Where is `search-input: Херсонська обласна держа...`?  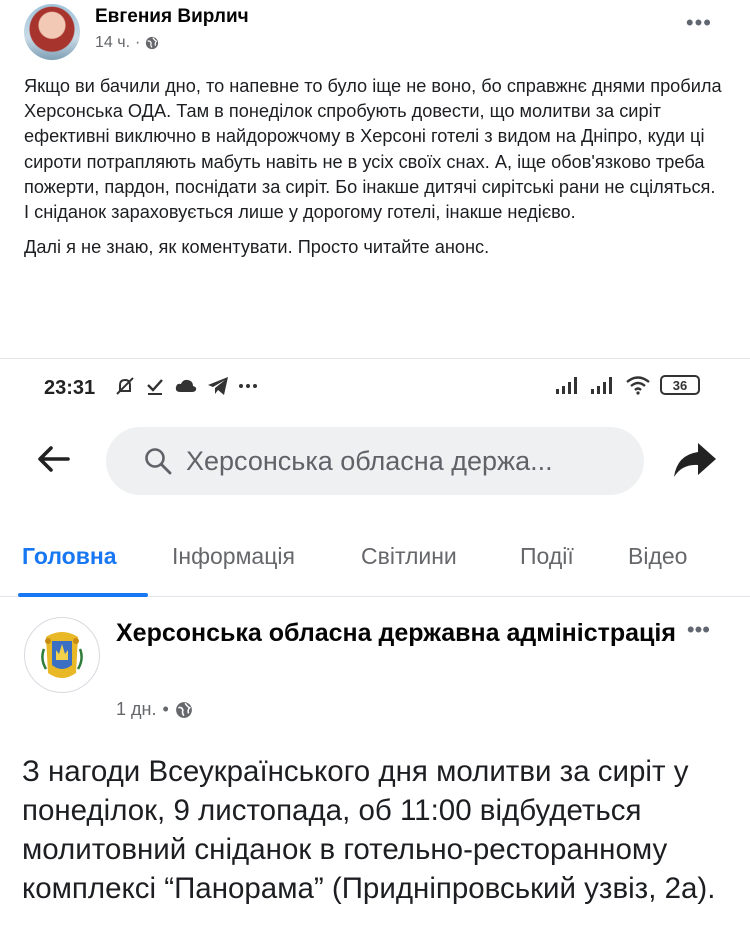
search-input: Херсонська обласна держа... is located at coordinates (375, 461).